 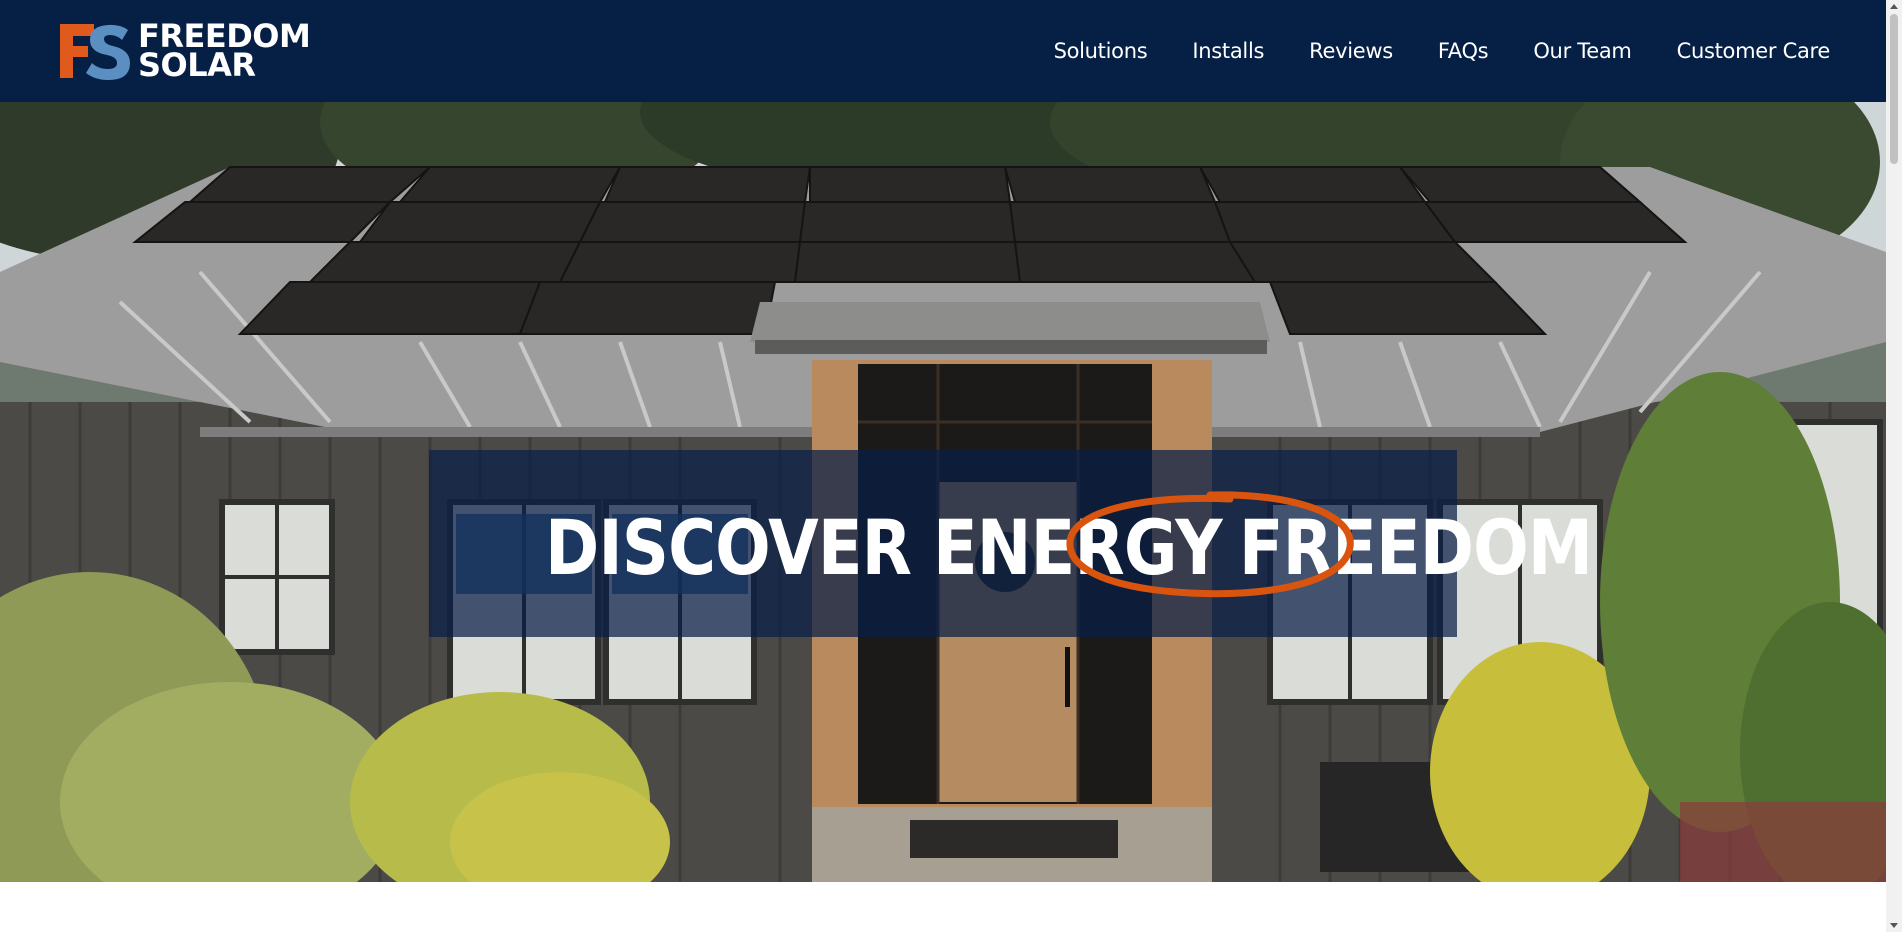 I want to click on scroll-up-arrow-icon, so click(x=1894, y=6).